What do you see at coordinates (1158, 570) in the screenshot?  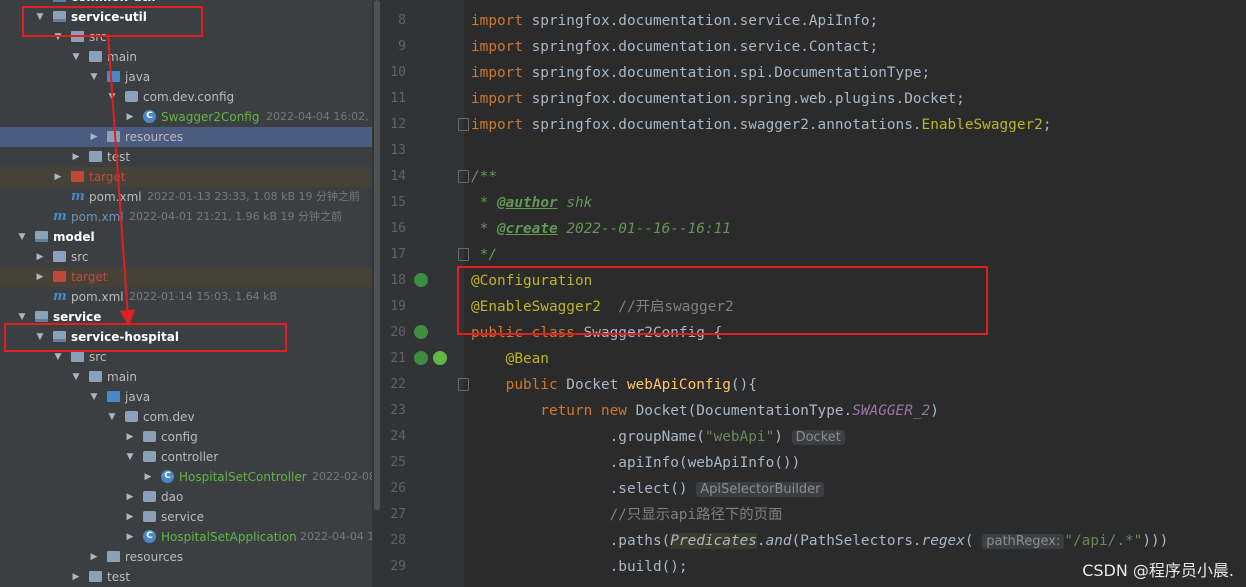 I see `watermark: CSDN @程序员小晨.` at bounding box center [1158, 570].